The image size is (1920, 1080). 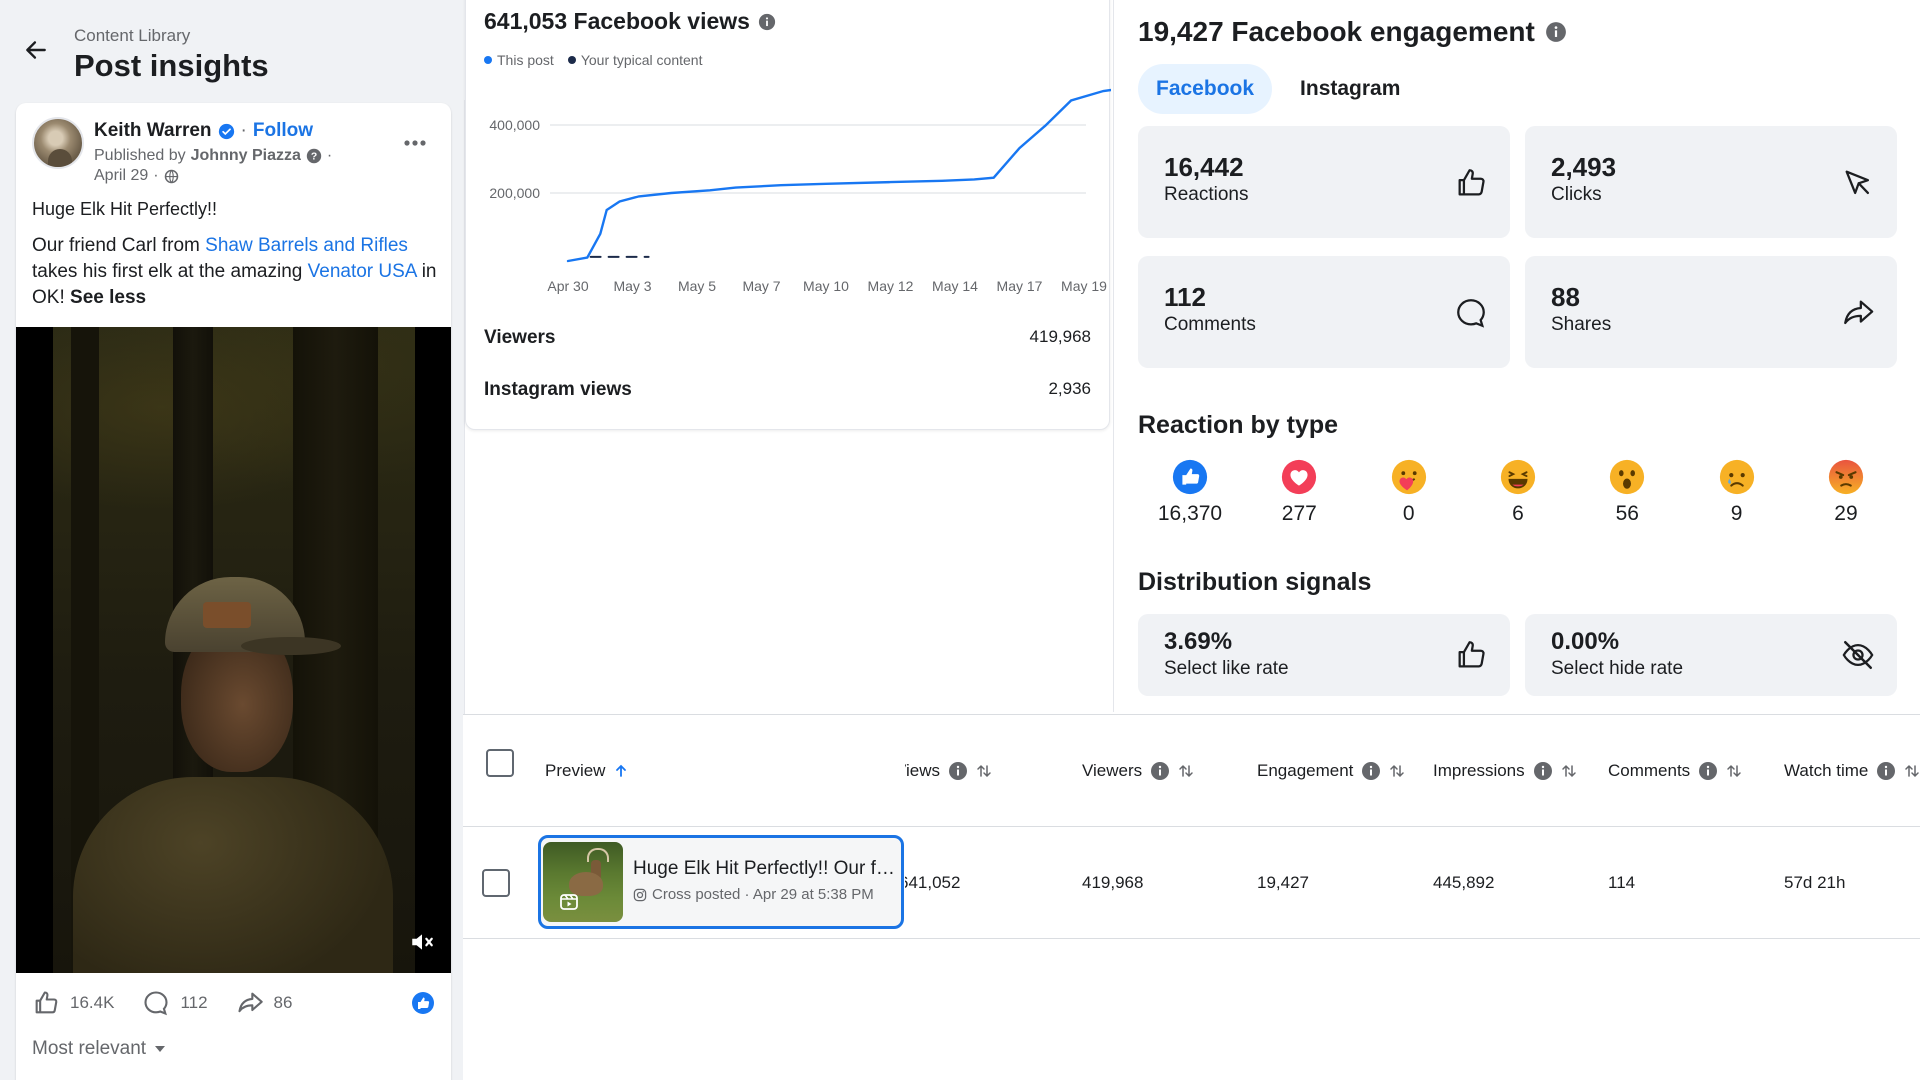 I want to click on column-header-comments: Comments, so click(x=1675, y=771).